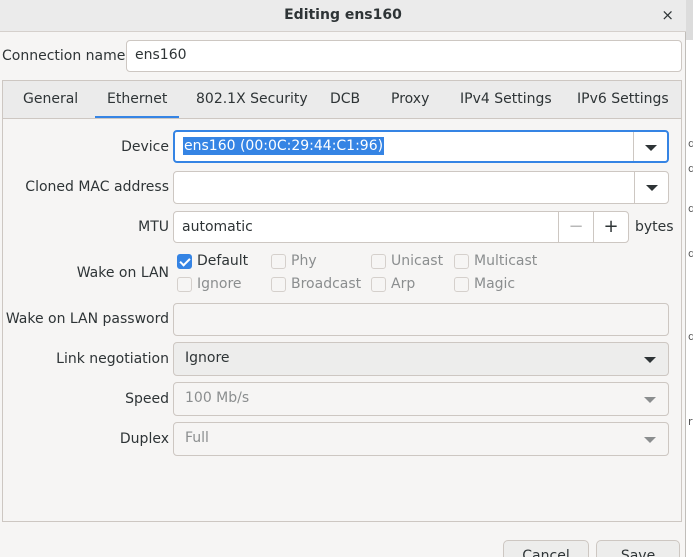 The image size is (693, 557). Describe the element at coordinates (421, 439) in the screenshot. I see `duplex-dropdown: Full` at that location.